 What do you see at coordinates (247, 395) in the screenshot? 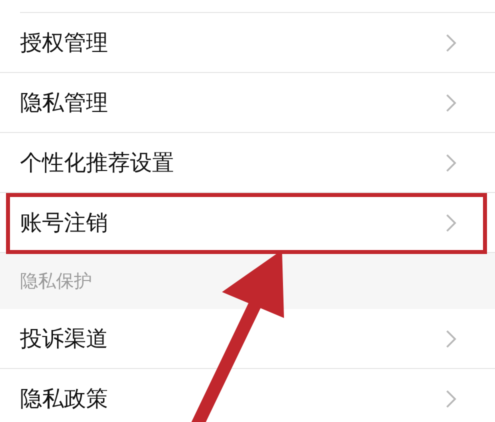
I see `settings-row: 隐私政策` at bounding box center [247, 395].